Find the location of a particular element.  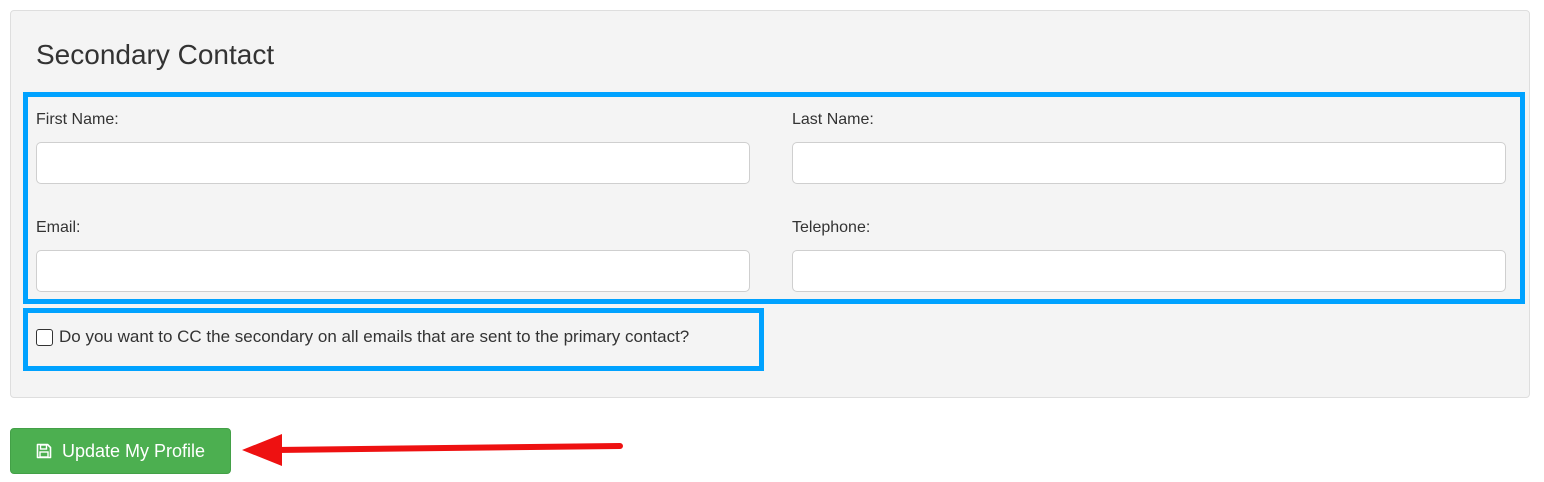

email-input is located at coordinates (393, 271).